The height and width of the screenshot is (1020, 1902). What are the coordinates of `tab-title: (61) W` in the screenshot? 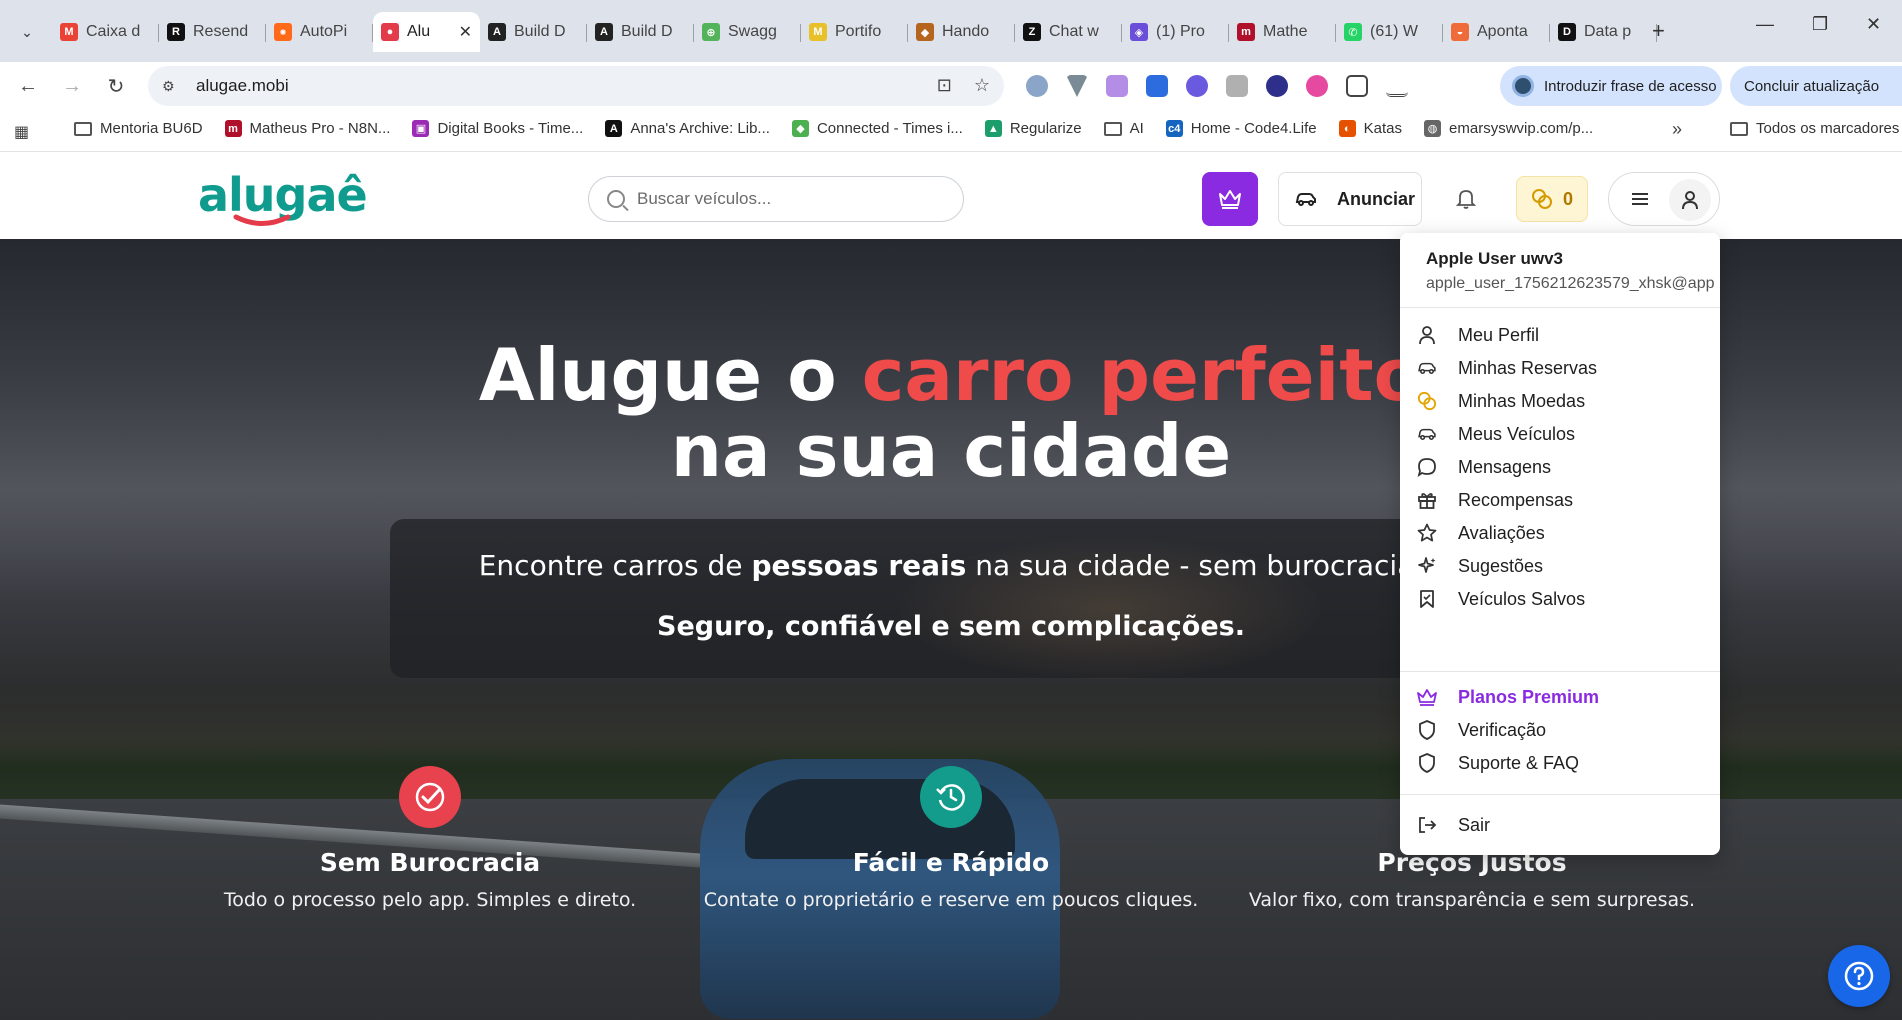 It's located at (1394, 31).